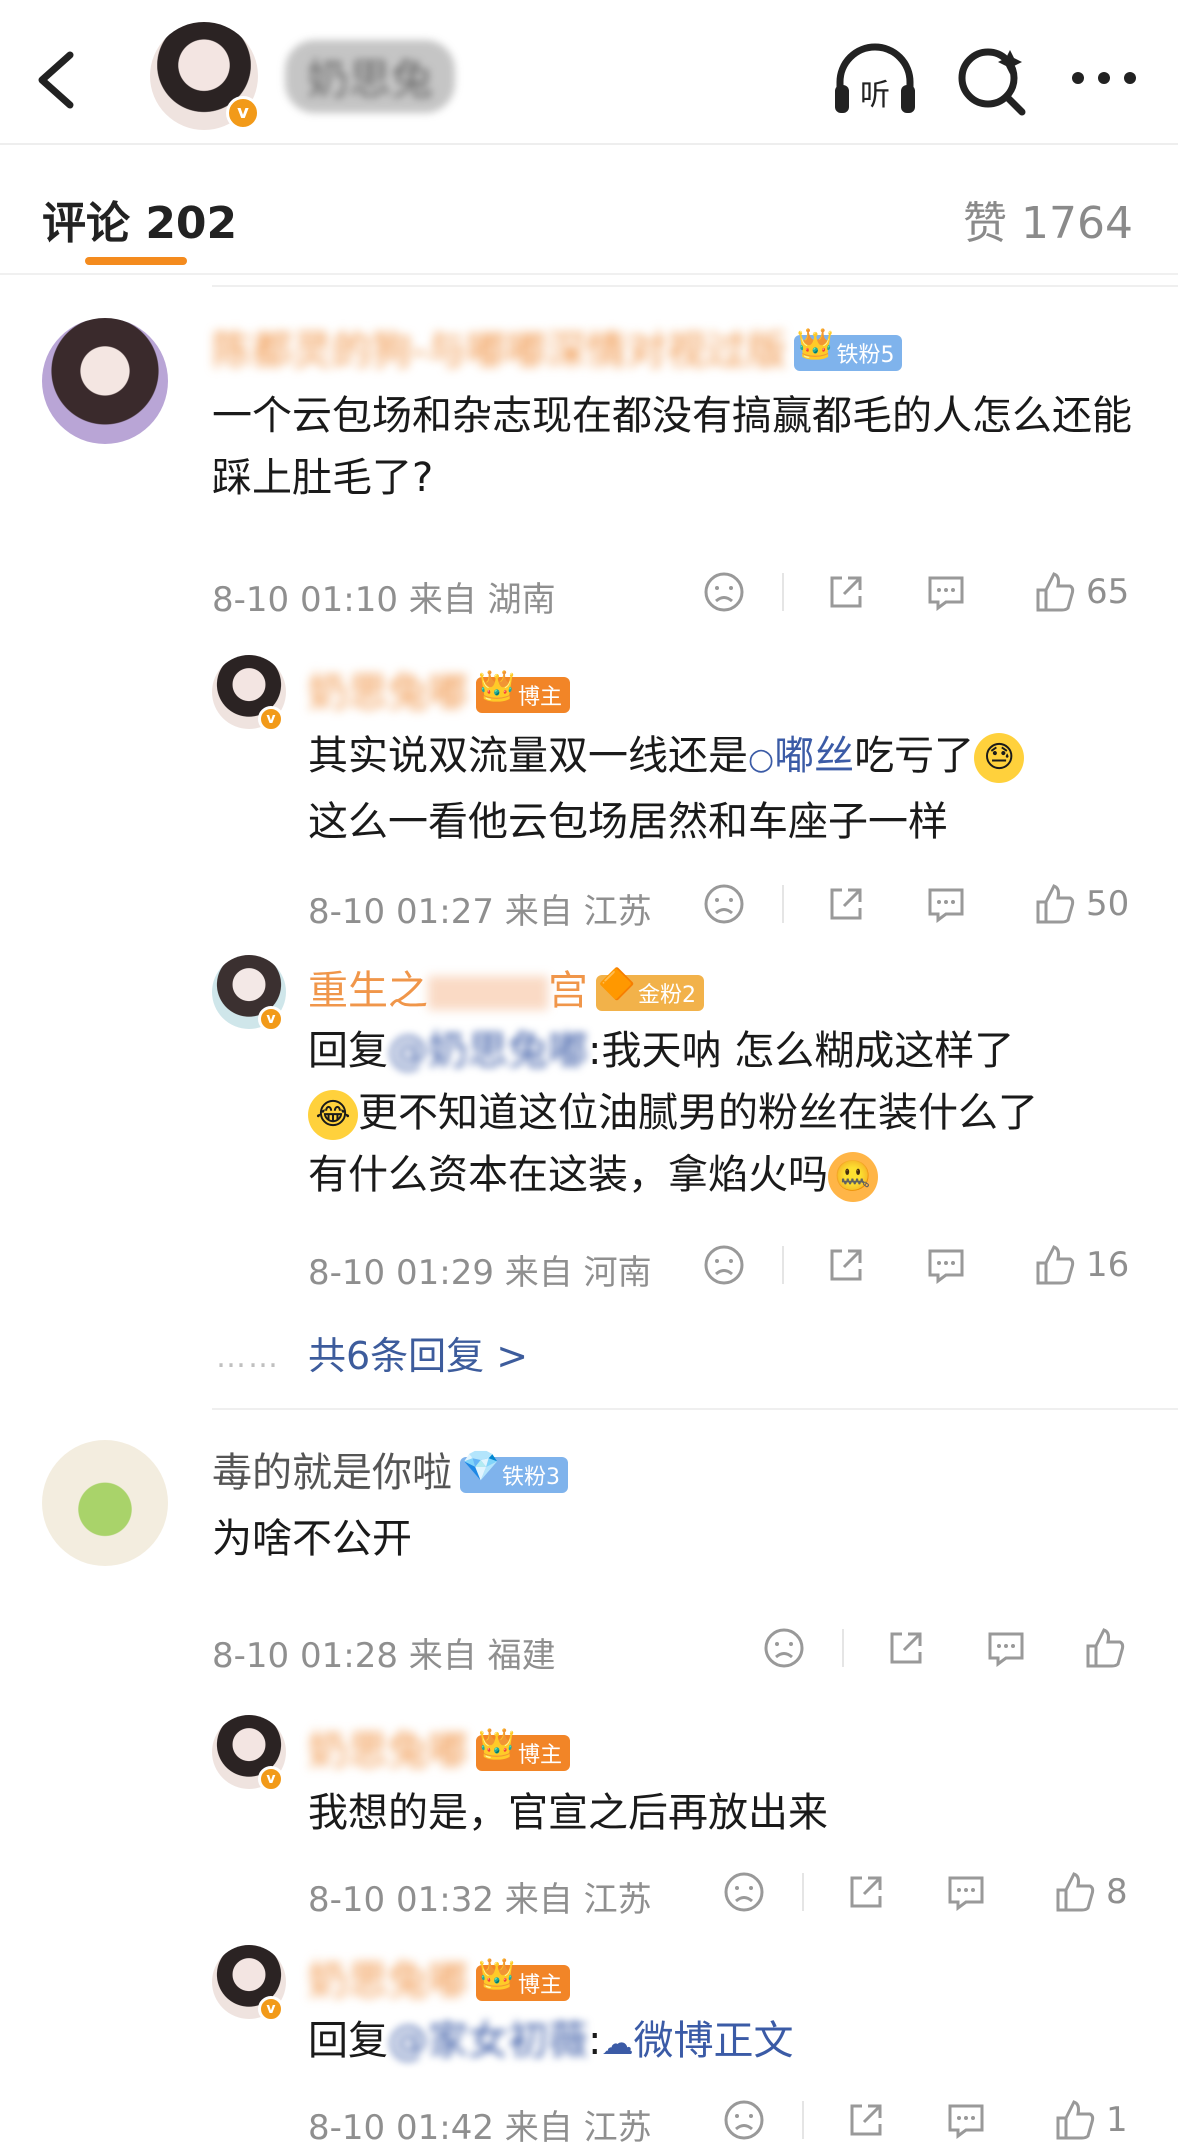 Image resolution: width=1178 pixels, height=2152 pixels. What do you see at coordinates (568, 1175) in the screenshot?
I see `reply-text-c: 有什么资本在这装，拿焰火吗` at bounding box center [568, 1175].